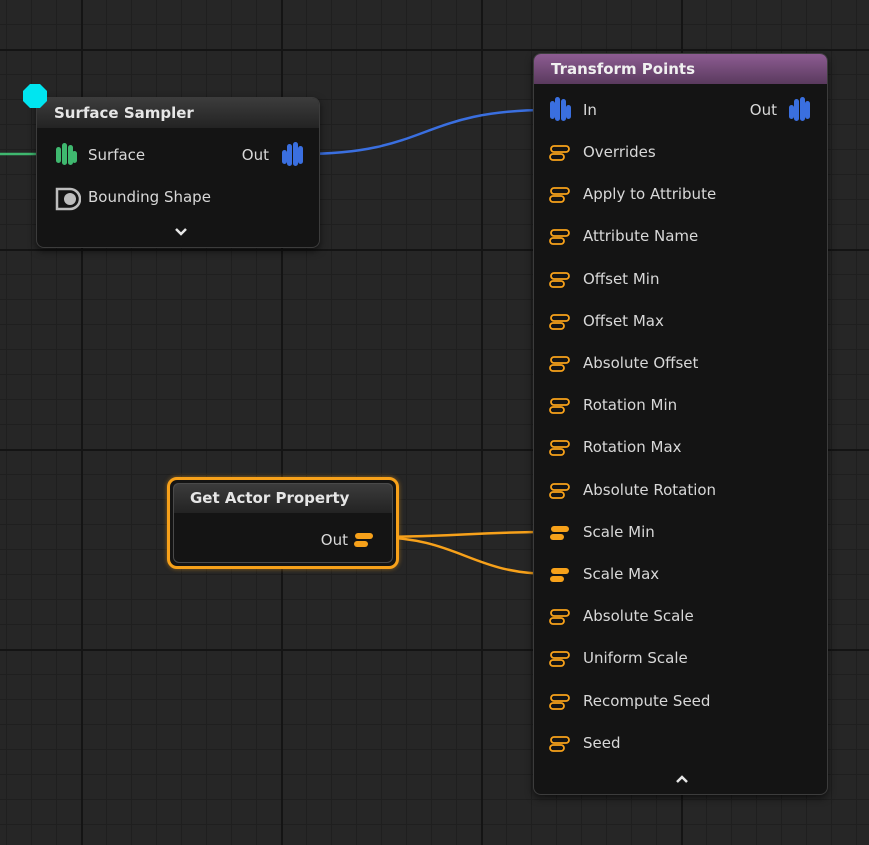  What do you see at coordinates (149, 197) in the screenshot?
I see `bounding-shape-pin-label: Bounding Shape` at bounding box center [149, 197].